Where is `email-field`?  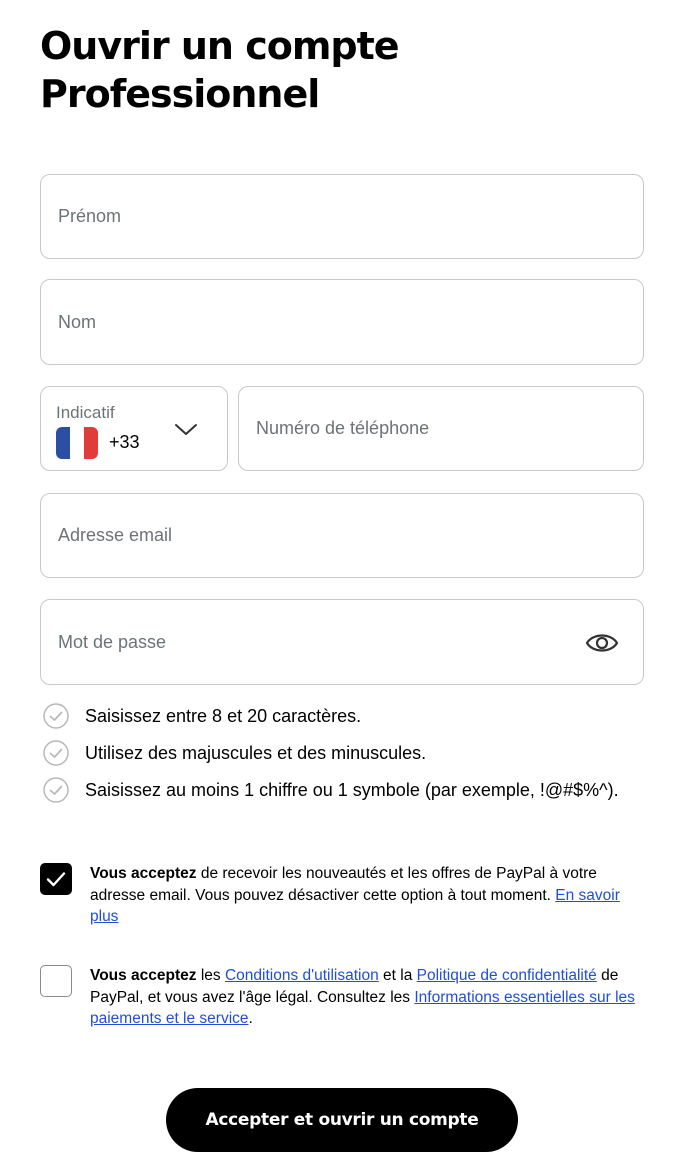
email-field is located at coordinates (342, 535).